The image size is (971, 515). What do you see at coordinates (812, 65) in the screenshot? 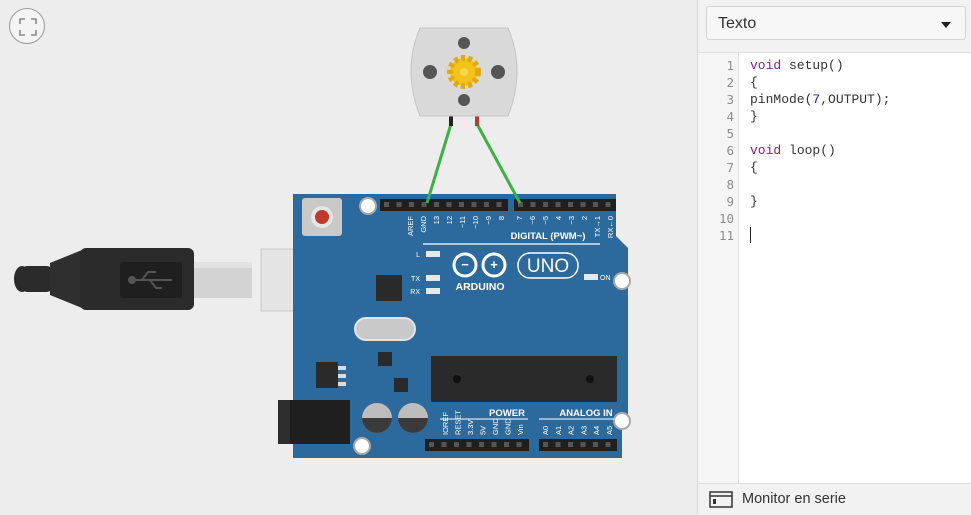
I see `code-token: setup()` at bounding box center [812, 65].